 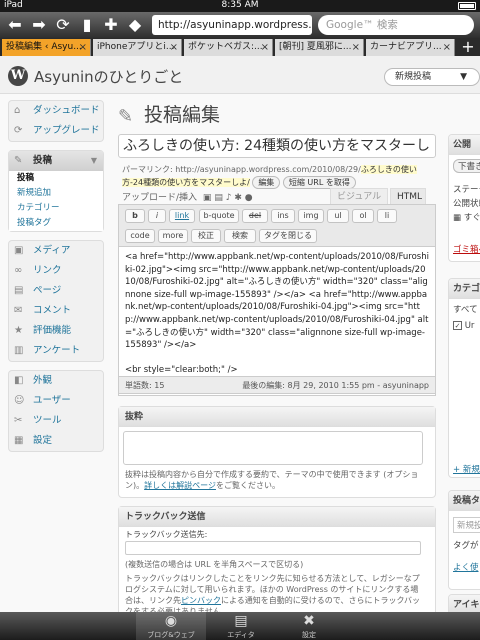 I want to click on sidebar-item-links: ∞ リンク, so click(x=56, y=271).